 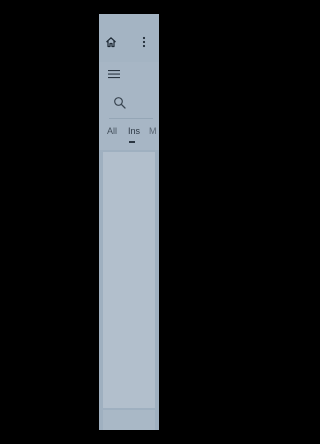 What do you see at coordinates (153, 131) in the screenshot?
I see `tab-m: M` at bounding box center [153, 131].